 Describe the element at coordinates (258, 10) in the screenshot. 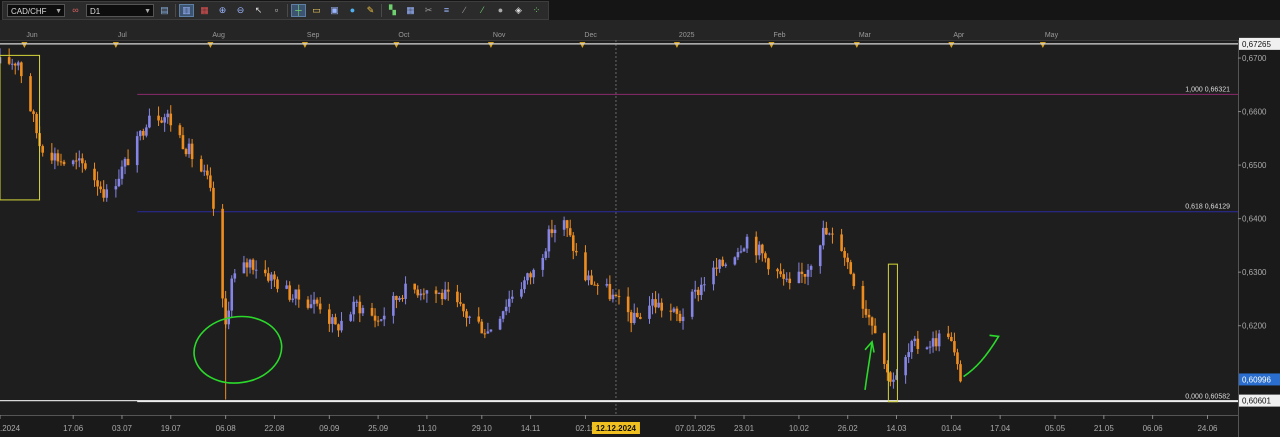

I see `cursor-icon: ↖` at that location.